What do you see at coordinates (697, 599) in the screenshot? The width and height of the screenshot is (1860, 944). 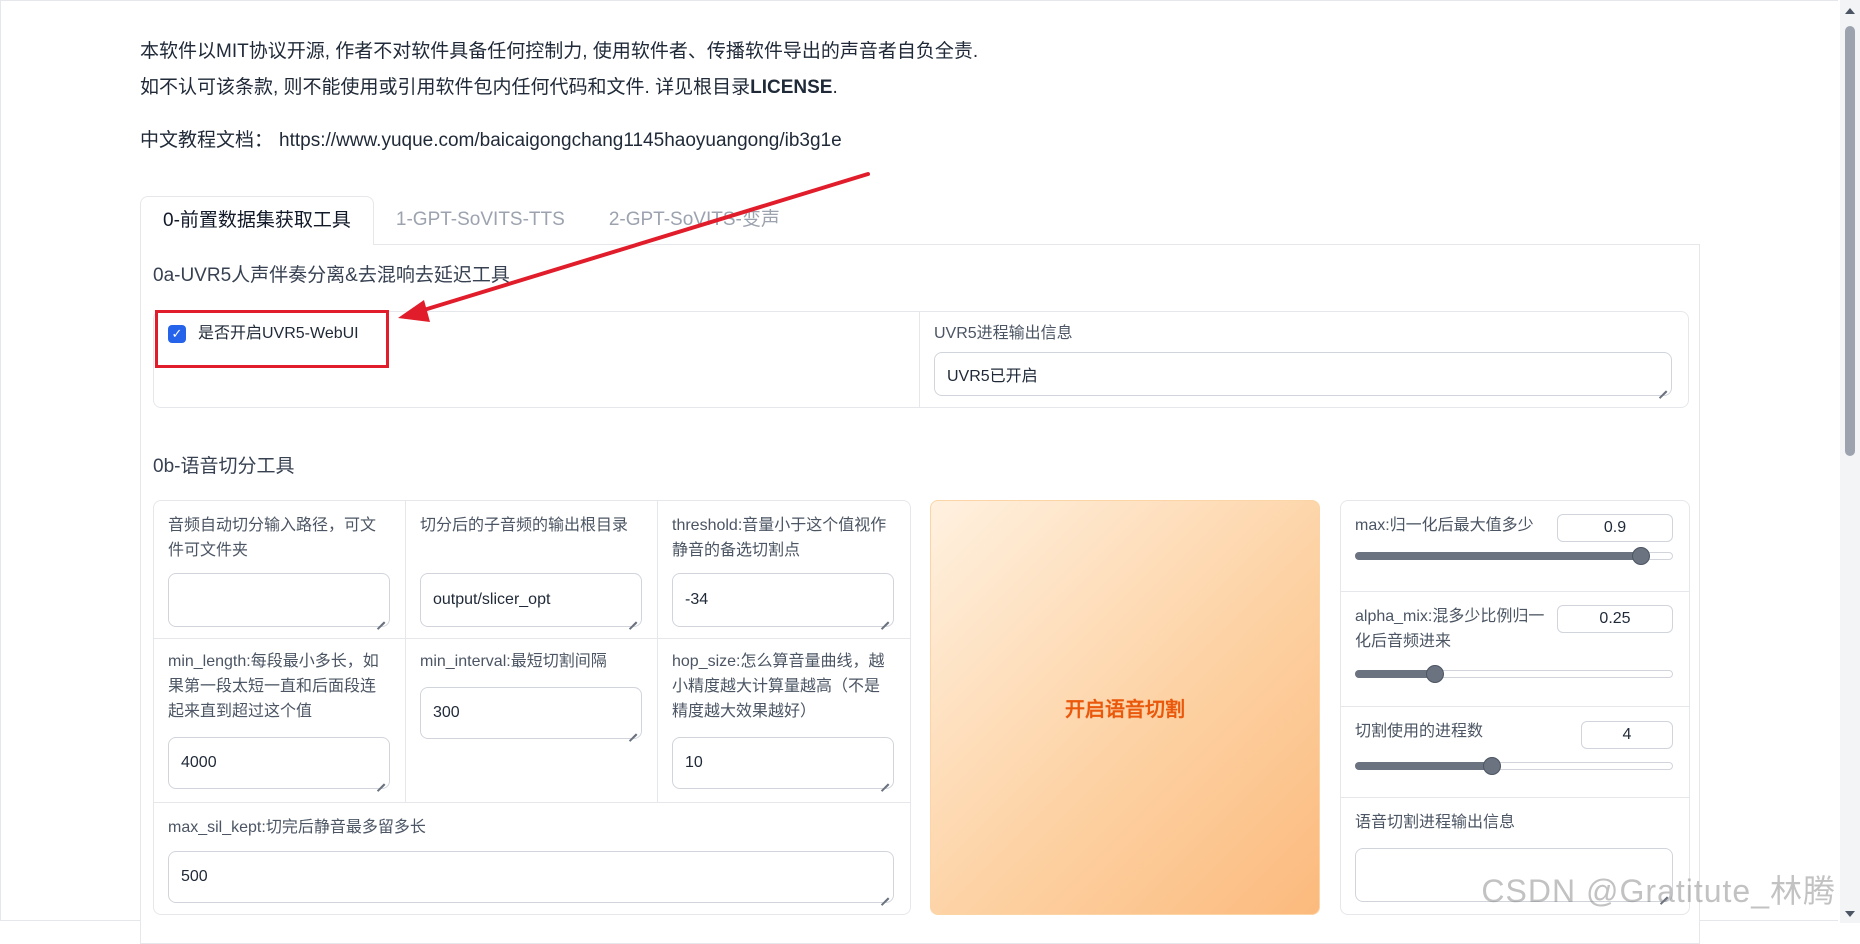 I see `threshold-value: -34` at bounding box center [697, 599].